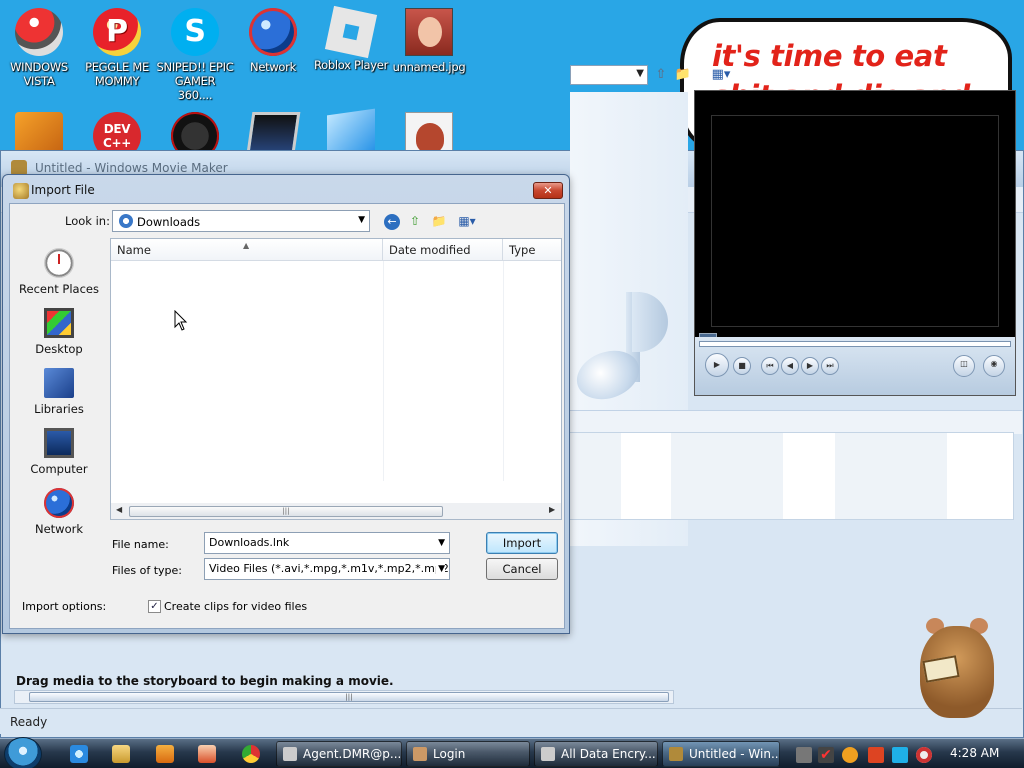 The height and width of the screenshot is (768, 1024). Describe the element at coordinates (994, 366) in the screenshot. I see `snapshot-icon: ◉` at that location.